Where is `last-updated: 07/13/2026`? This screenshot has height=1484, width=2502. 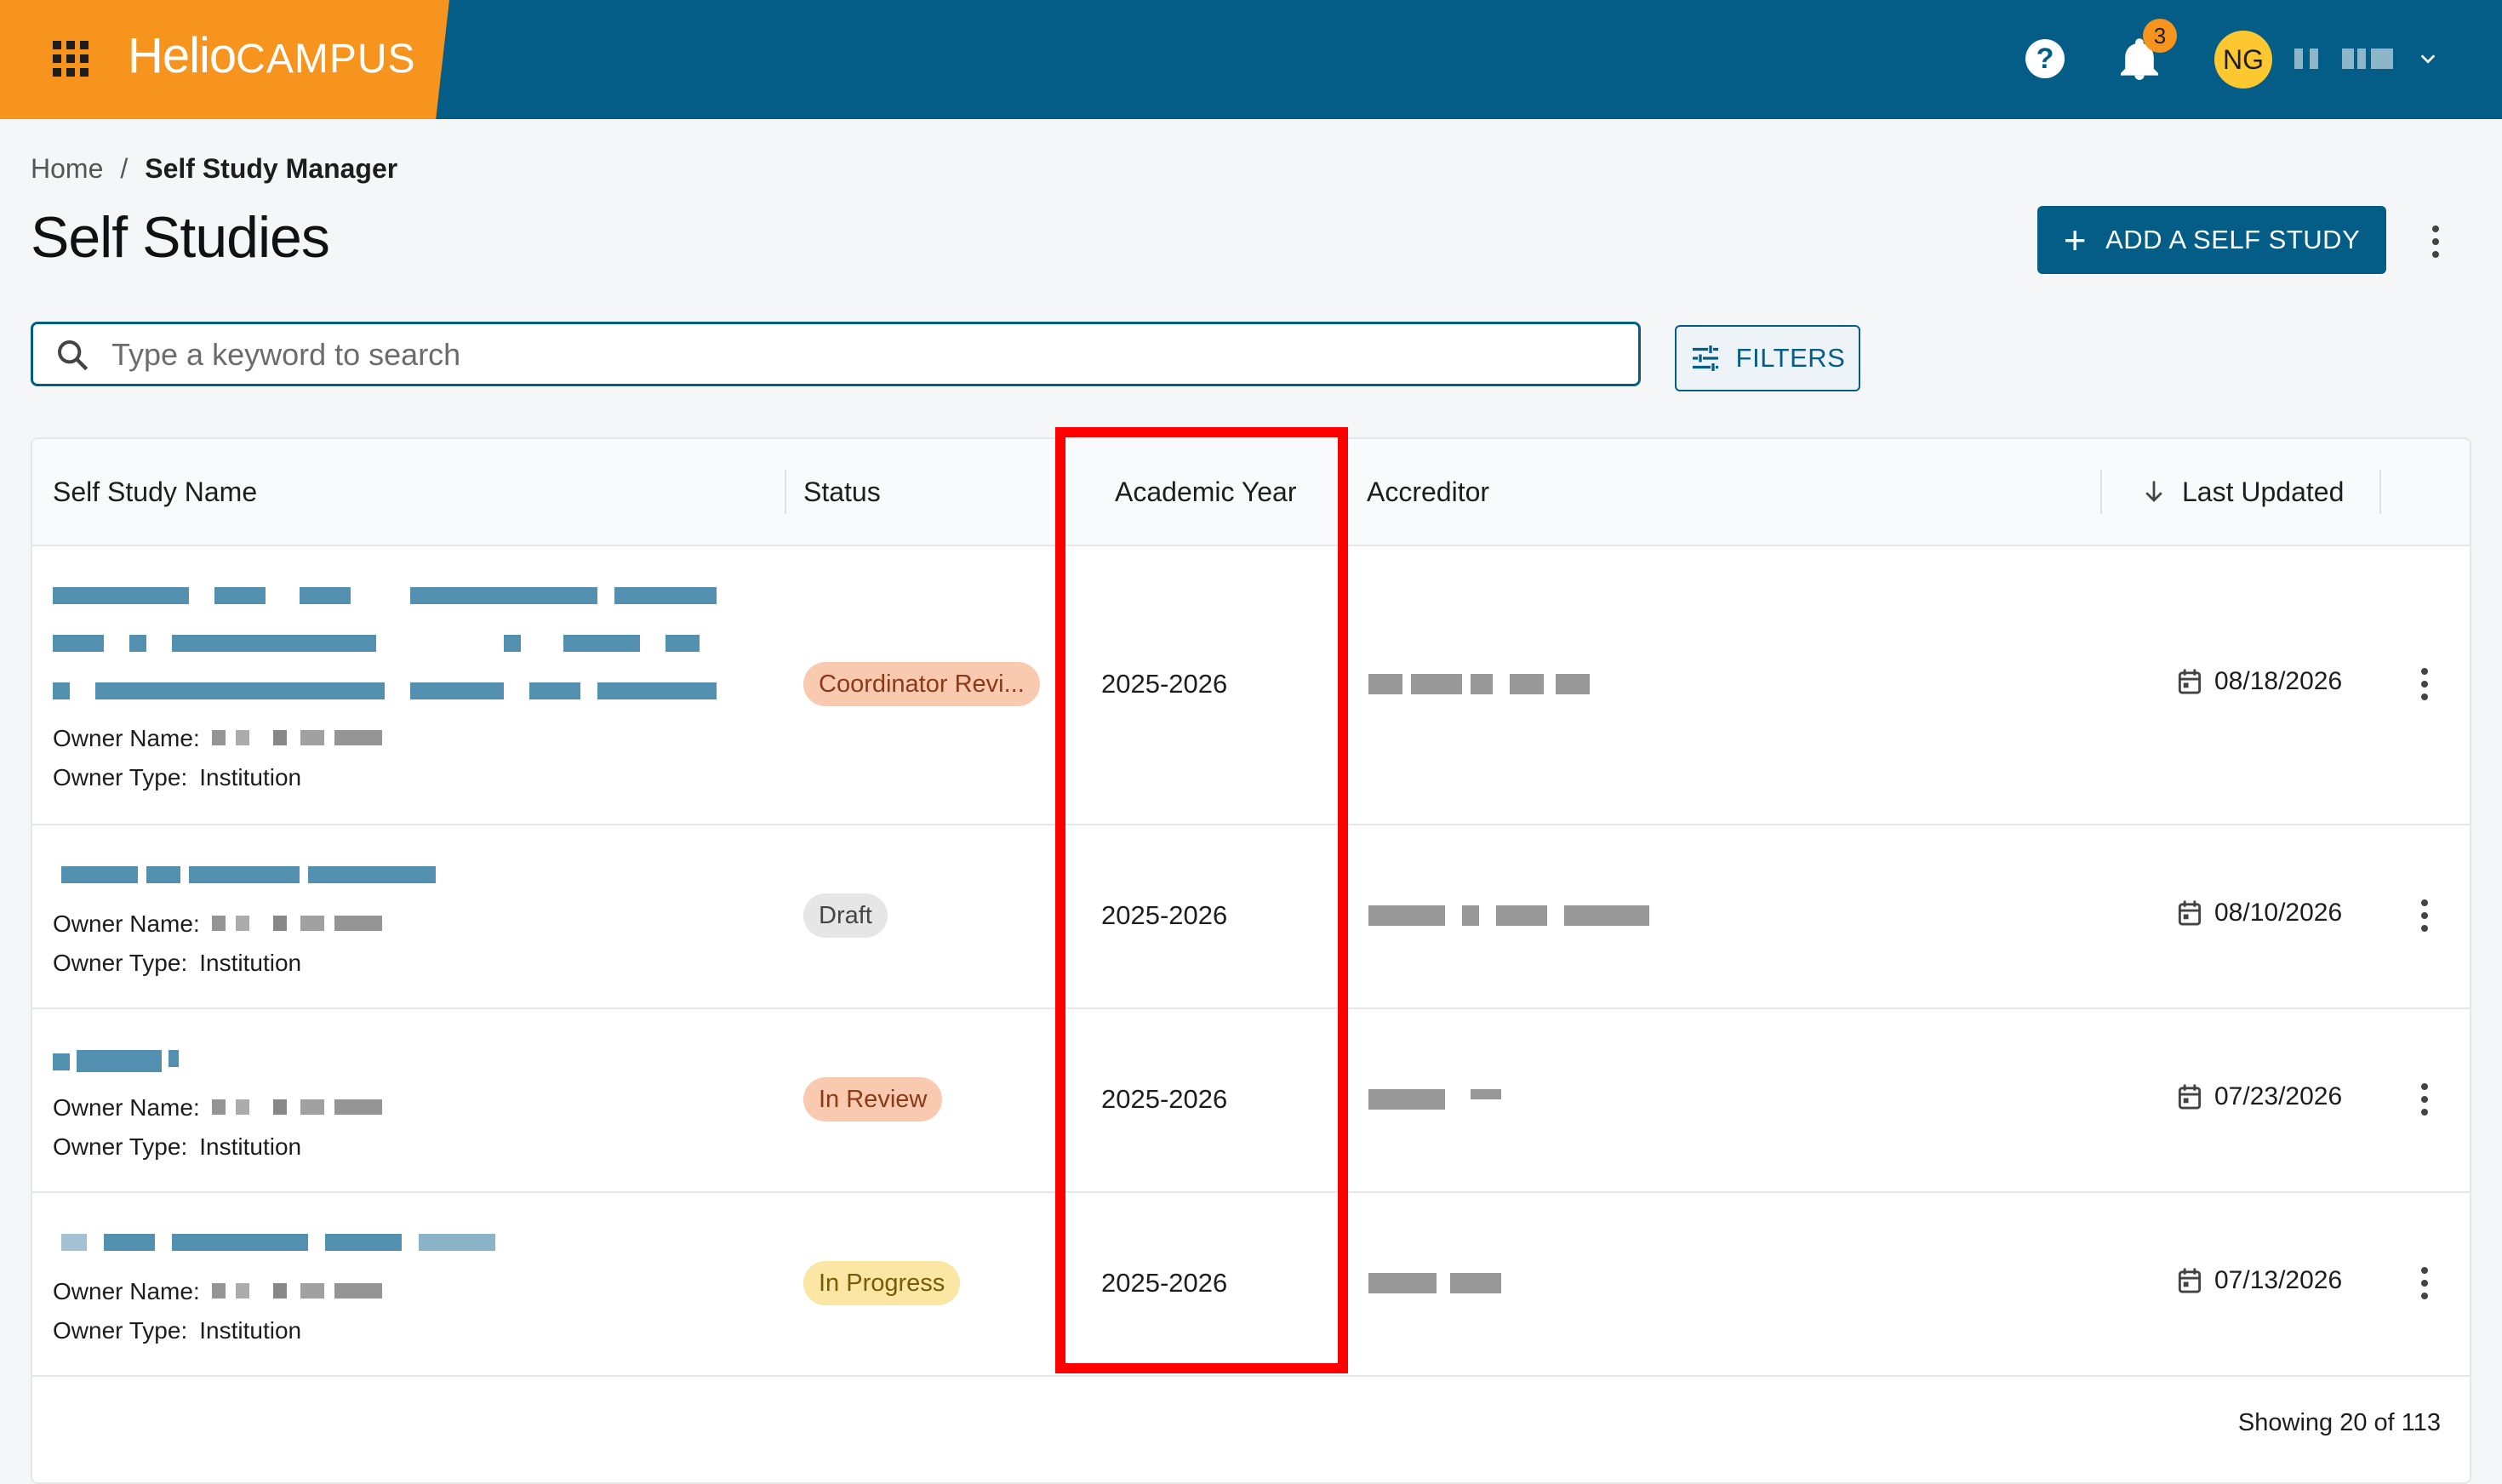 last-updated: 07/13/2026 is located at coordinates (2259, 1280).